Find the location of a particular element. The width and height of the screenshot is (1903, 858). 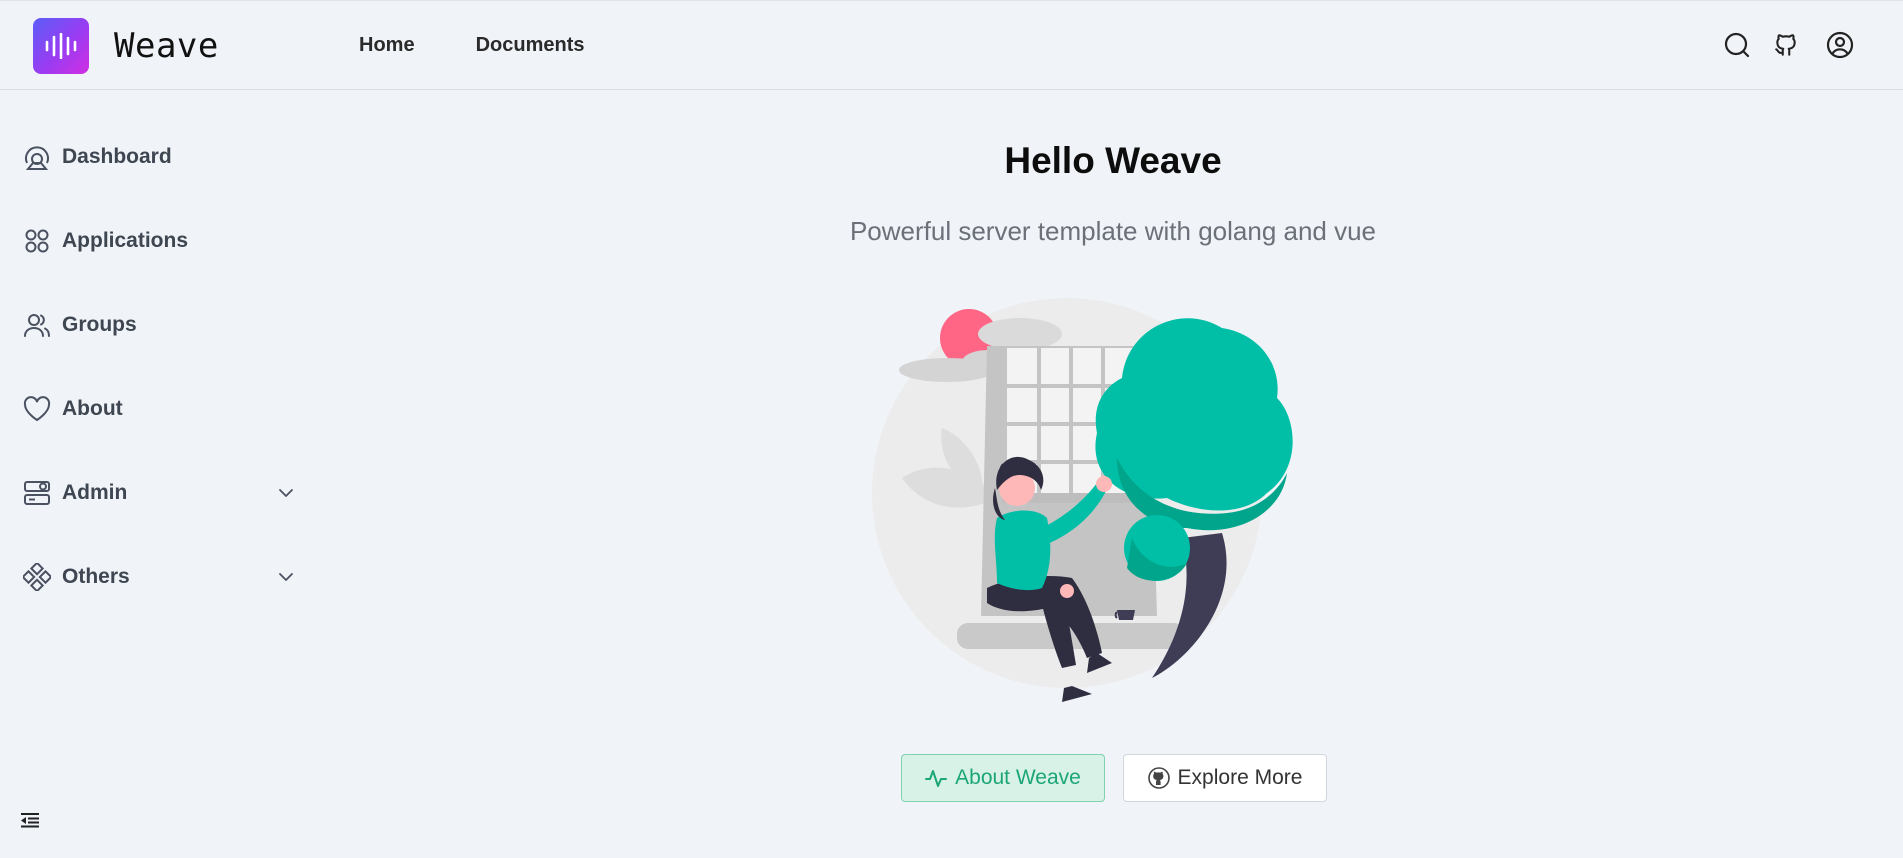

menu-collapse-icon is located at coordinates (31, 821).